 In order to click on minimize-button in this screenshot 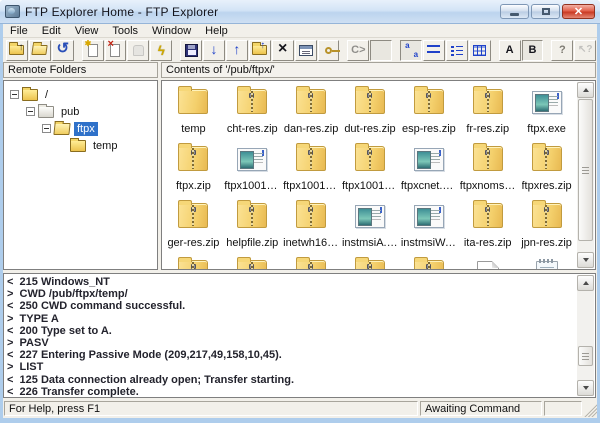, I will do `click(514, 11)`.